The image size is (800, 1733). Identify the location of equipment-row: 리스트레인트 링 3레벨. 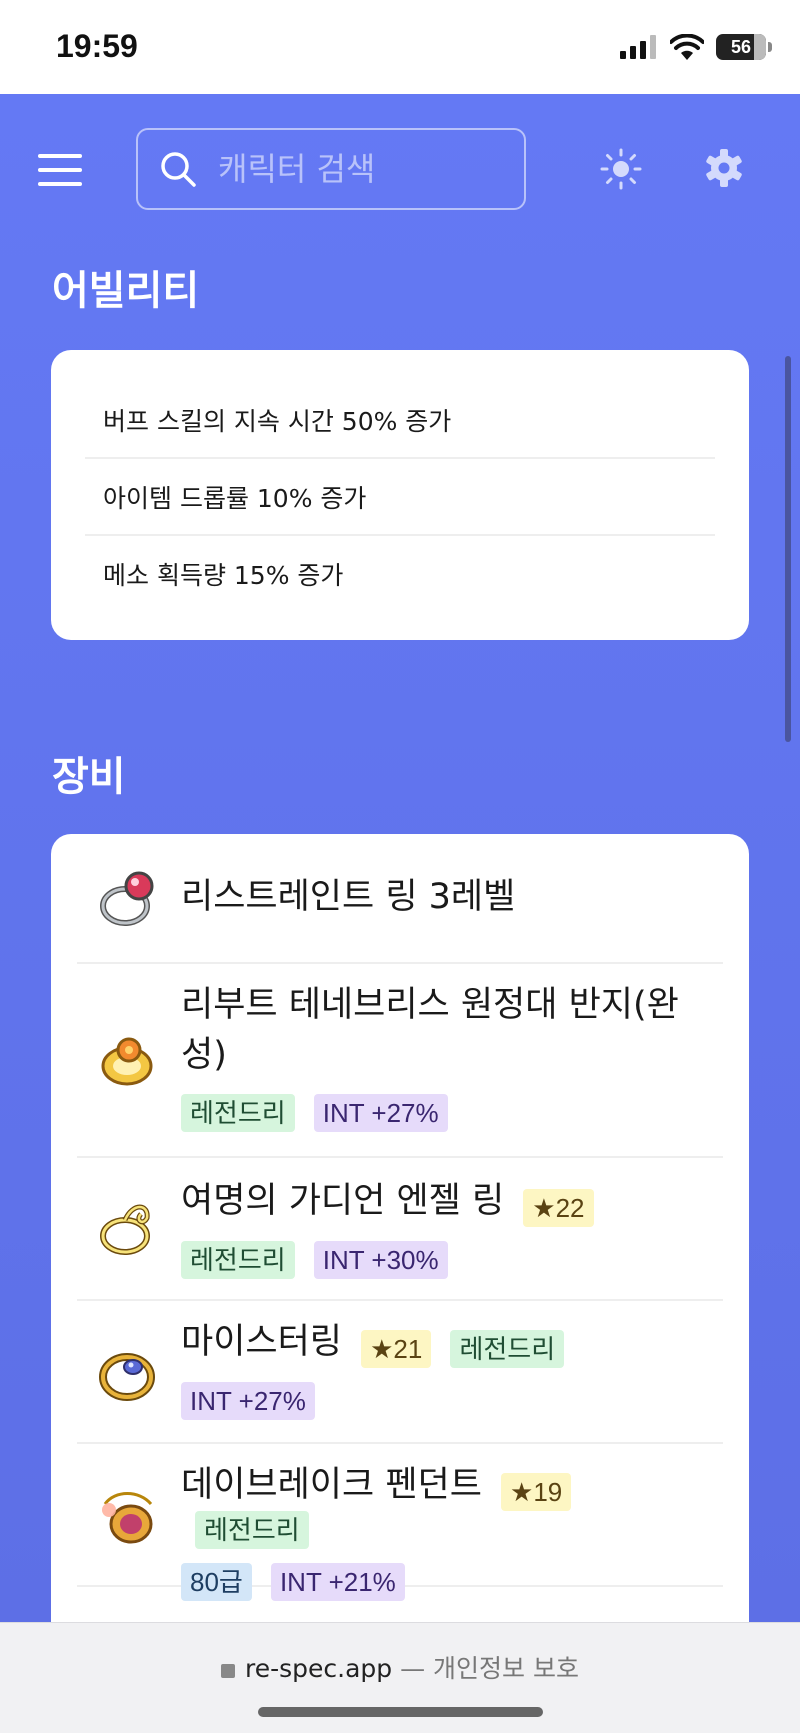
(400, 899).